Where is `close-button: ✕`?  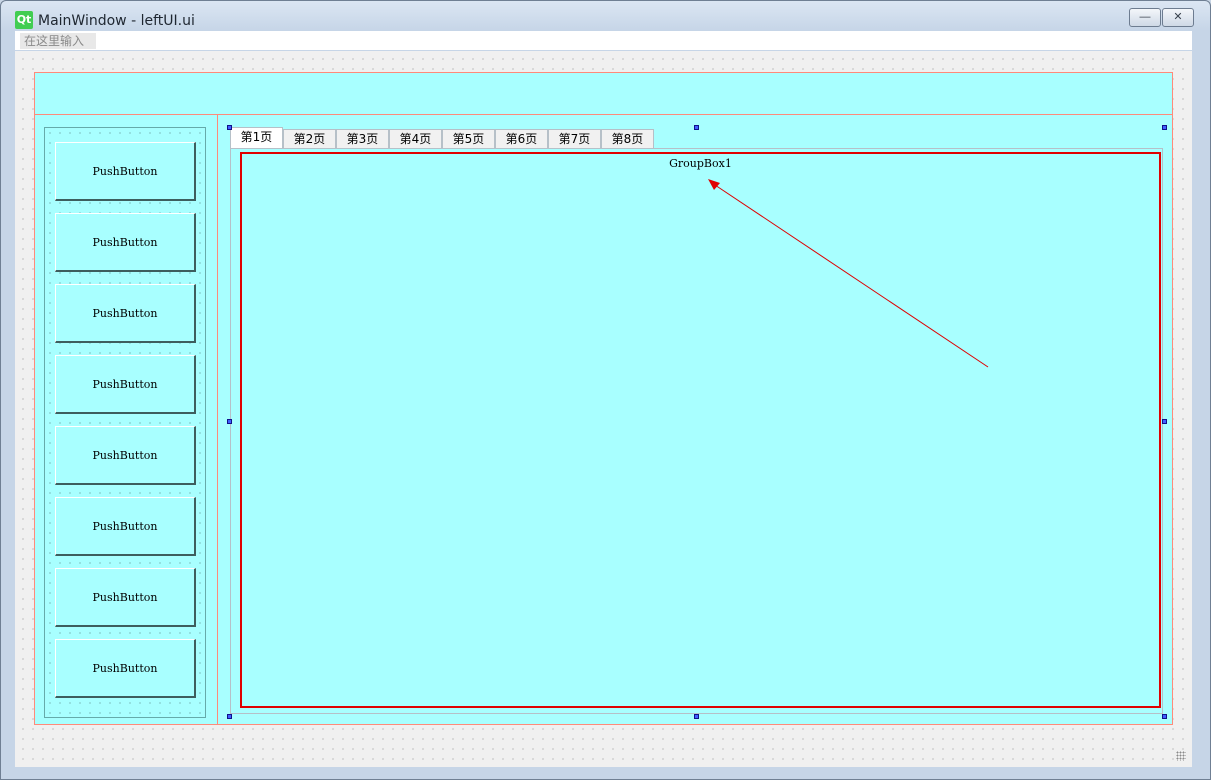 close-button: ✕ is located at coordinates (1178, 17).